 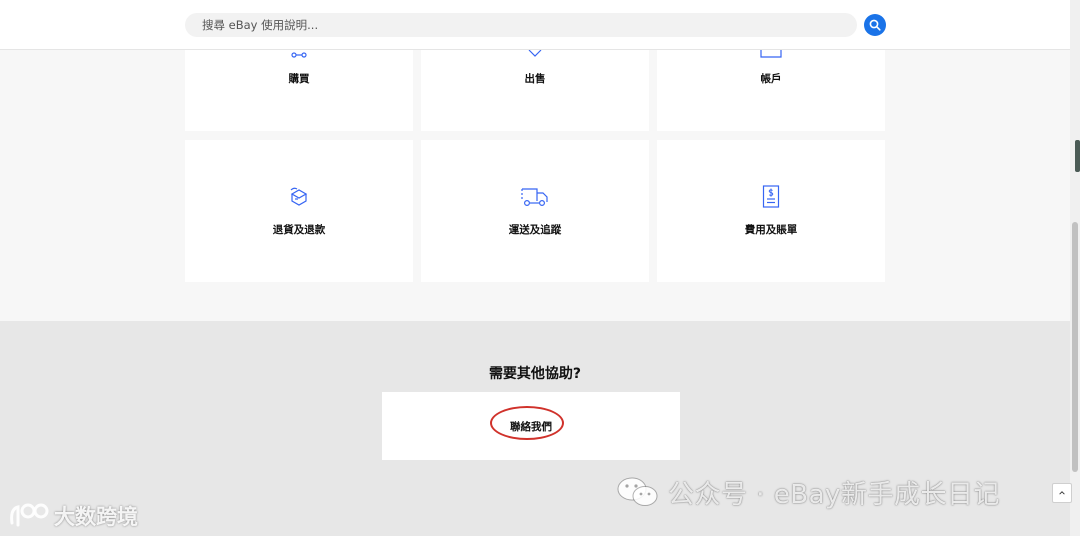 I want to click on help-title: 需要其他協助?, so click(x=535, y=374).